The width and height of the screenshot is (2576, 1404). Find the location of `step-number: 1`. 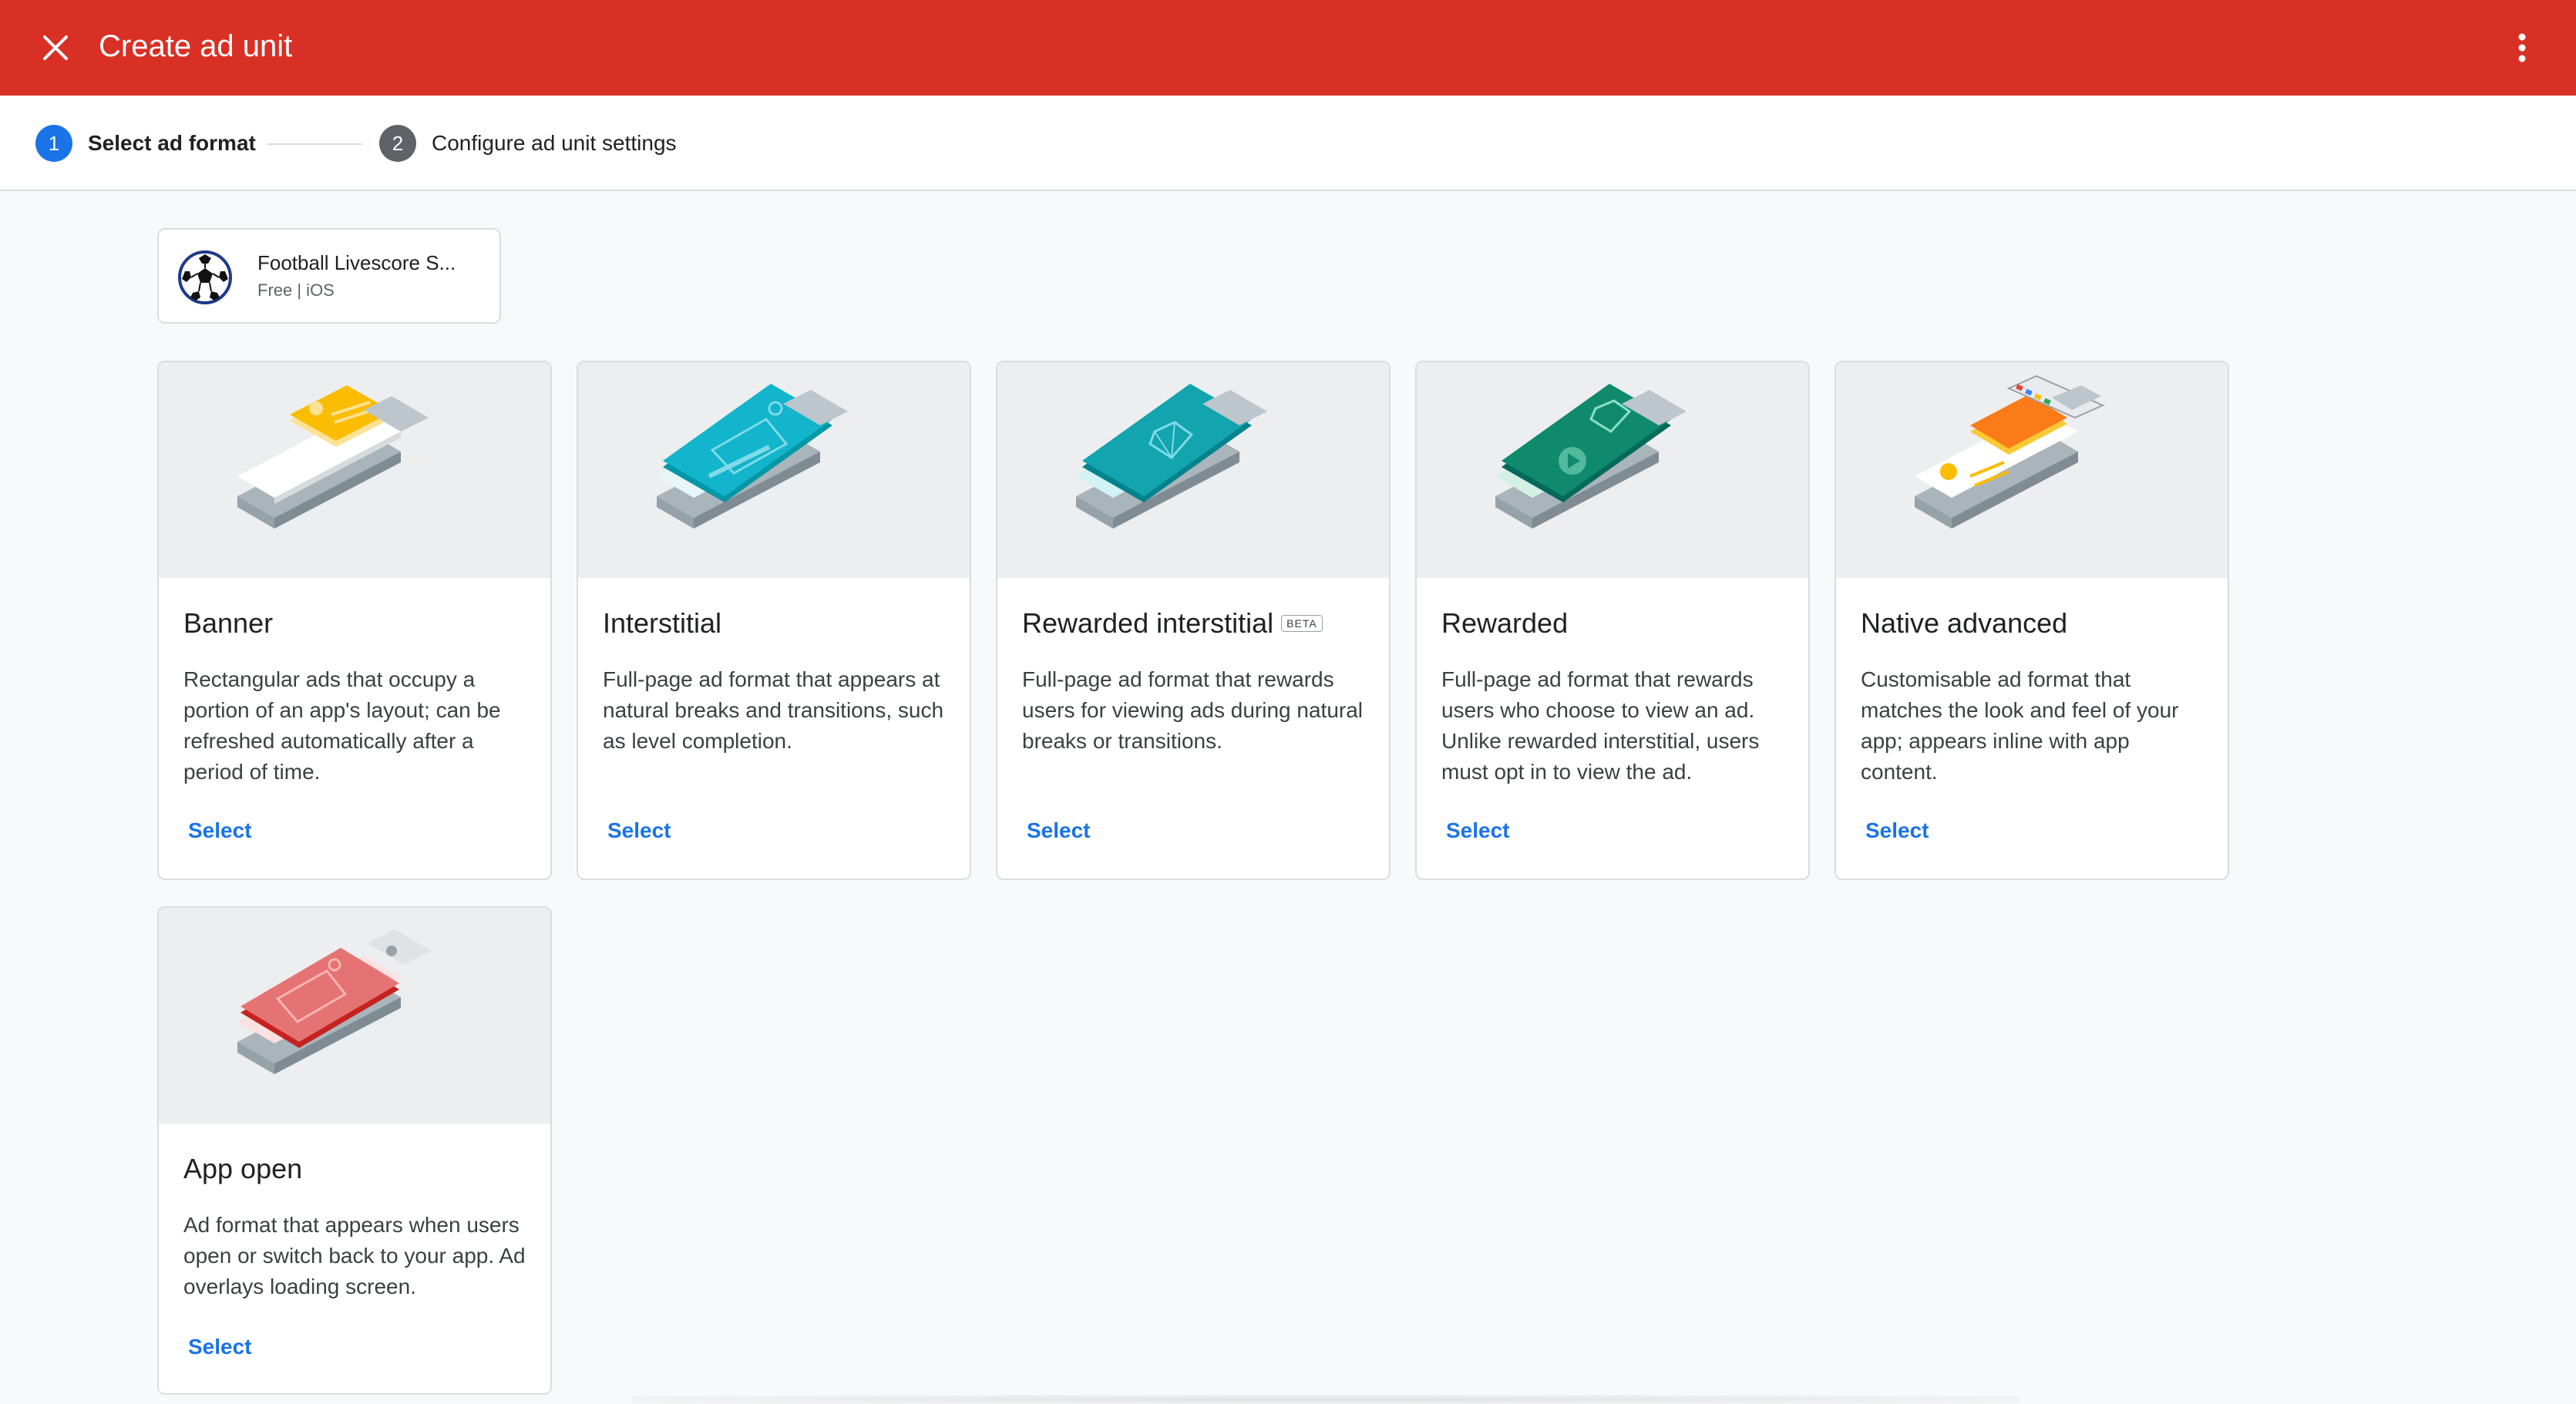

step-number: 1 is located at coordinates (53, 143).